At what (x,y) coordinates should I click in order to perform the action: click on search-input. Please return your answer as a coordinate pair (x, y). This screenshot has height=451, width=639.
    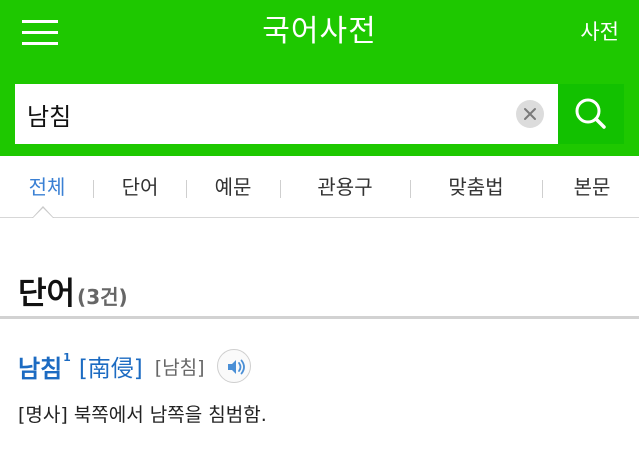
    Looking at the image, I should click on (262, 114).